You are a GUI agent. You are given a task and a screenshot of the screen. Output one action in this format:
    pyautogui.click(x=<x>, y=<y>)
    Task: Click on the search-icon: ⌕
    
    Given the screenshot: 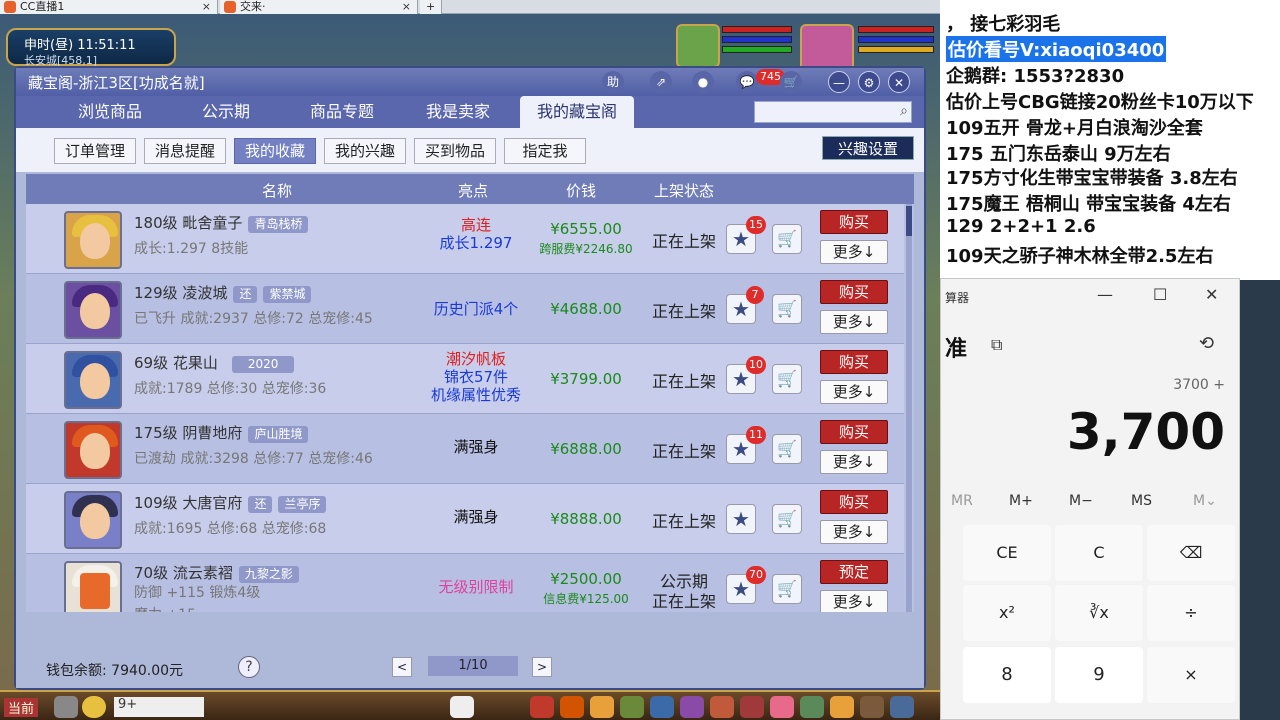 What is the action you would take?
    pyautogui.click(x=904, y=111)
    